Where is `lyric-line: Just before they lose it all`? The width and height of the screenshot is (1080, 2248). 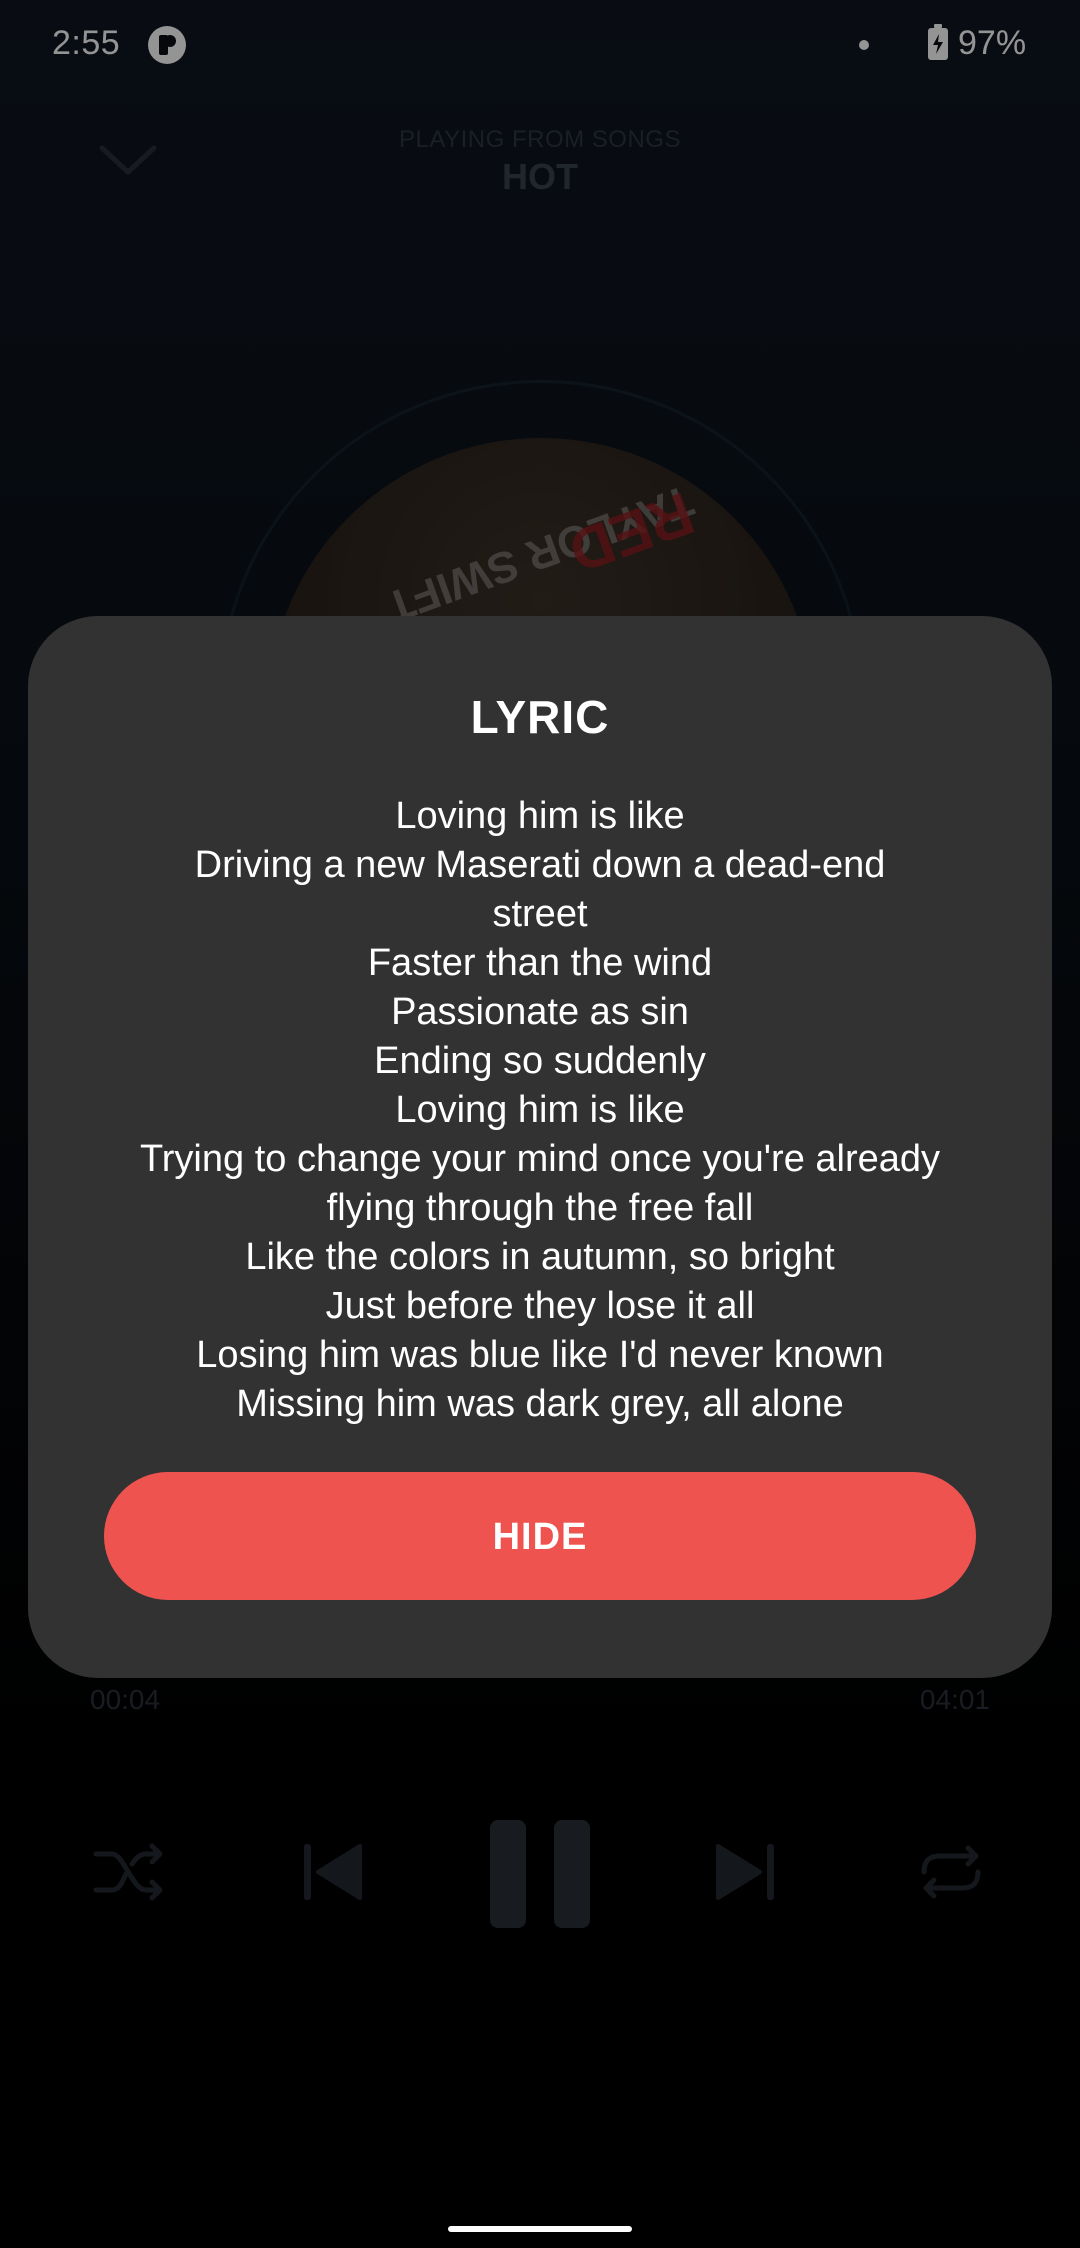
lyric-line: Just before they lose it all is located at coordinates (540, 1306).